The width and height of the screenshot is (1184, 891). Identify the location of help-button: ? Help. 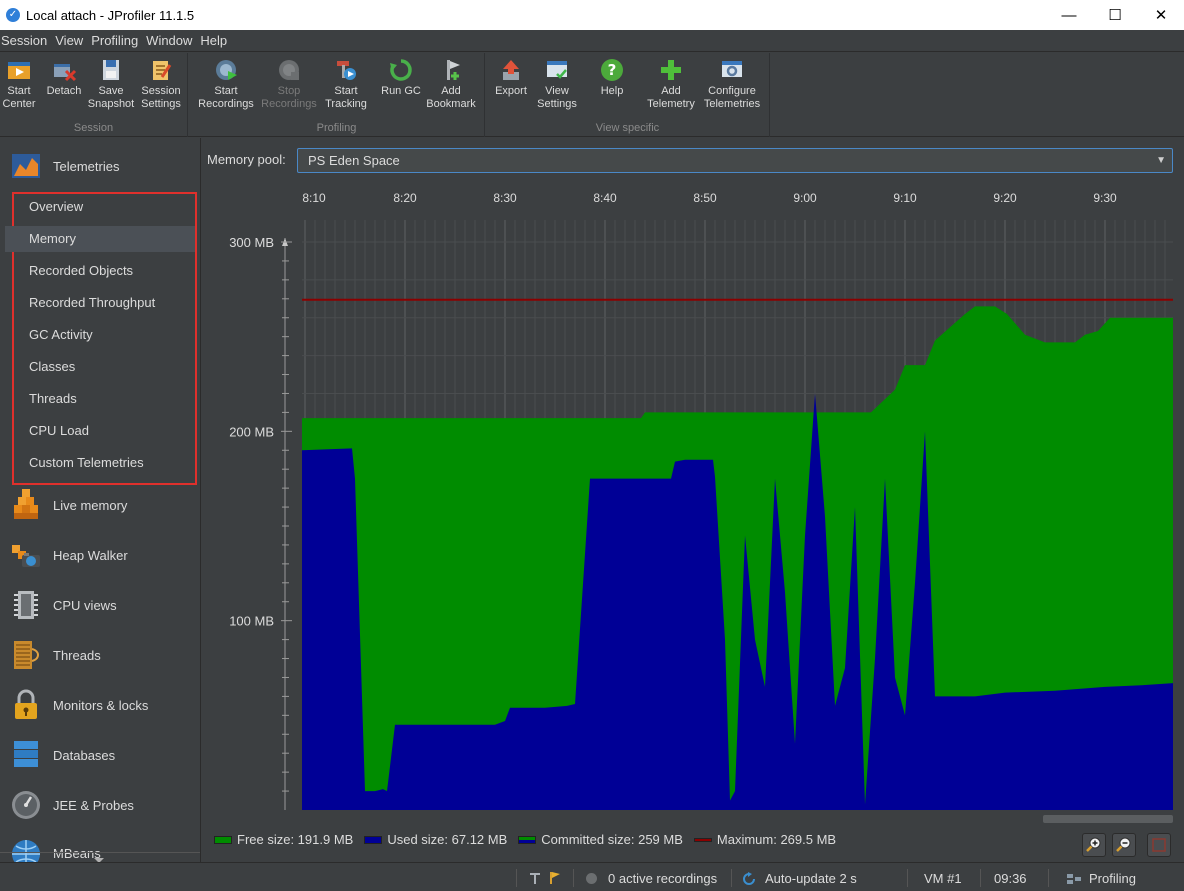
(612, 76).